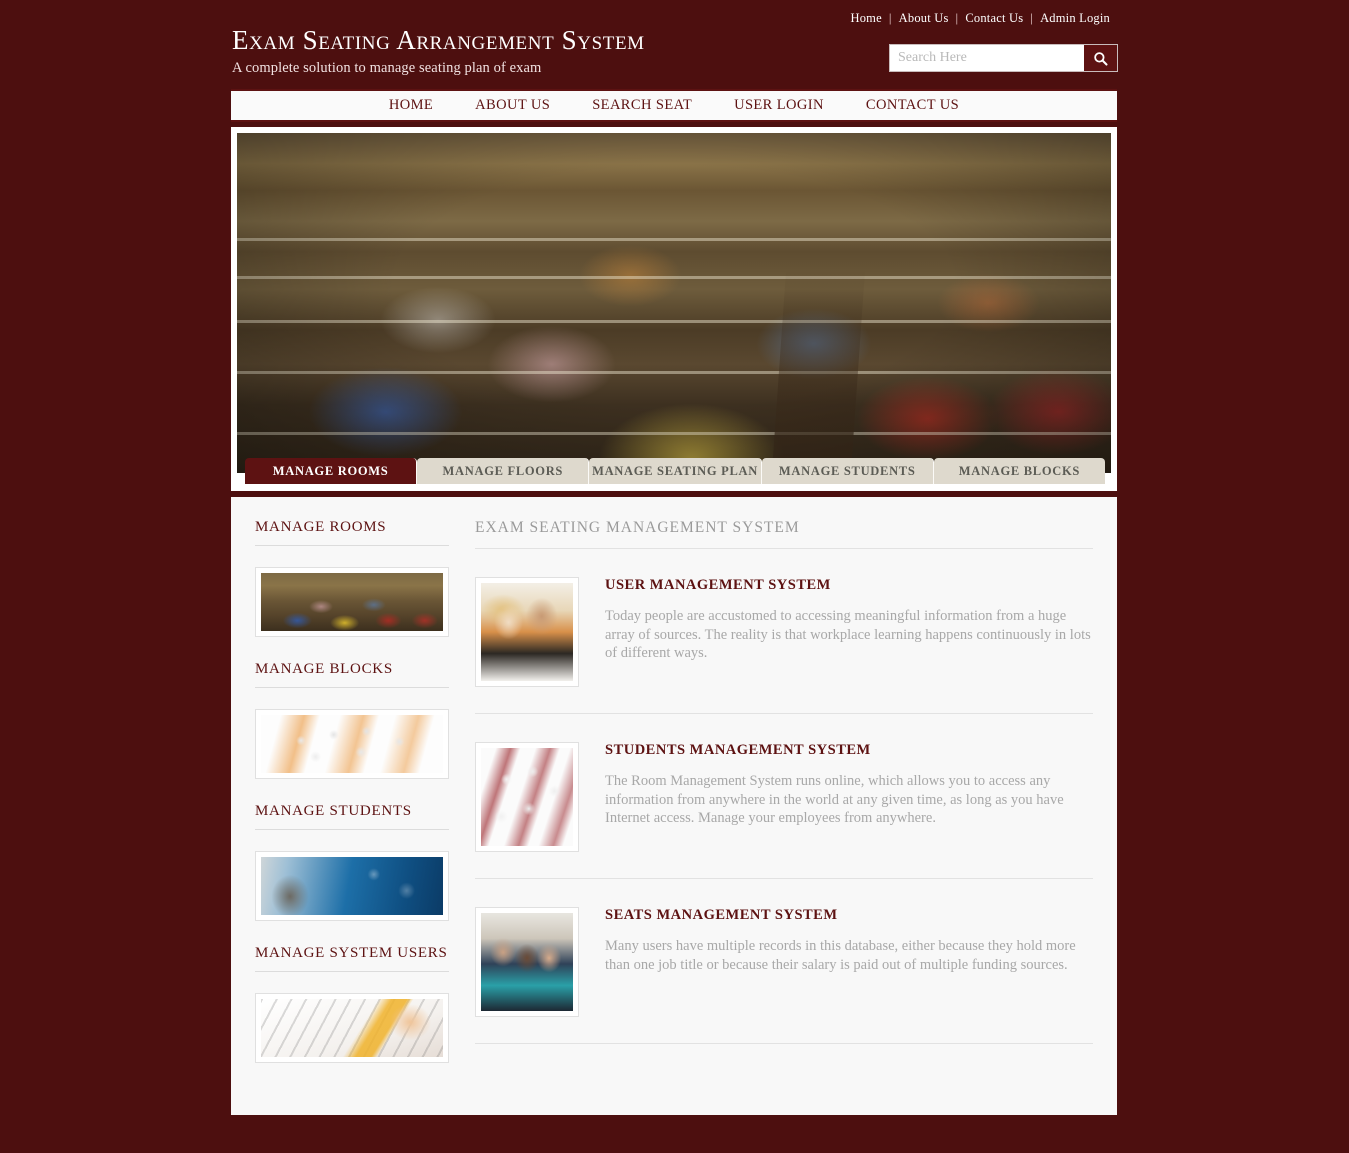  Describe the element at coordinates (987, 58) in the screenshot. I see `search-input` at that location.